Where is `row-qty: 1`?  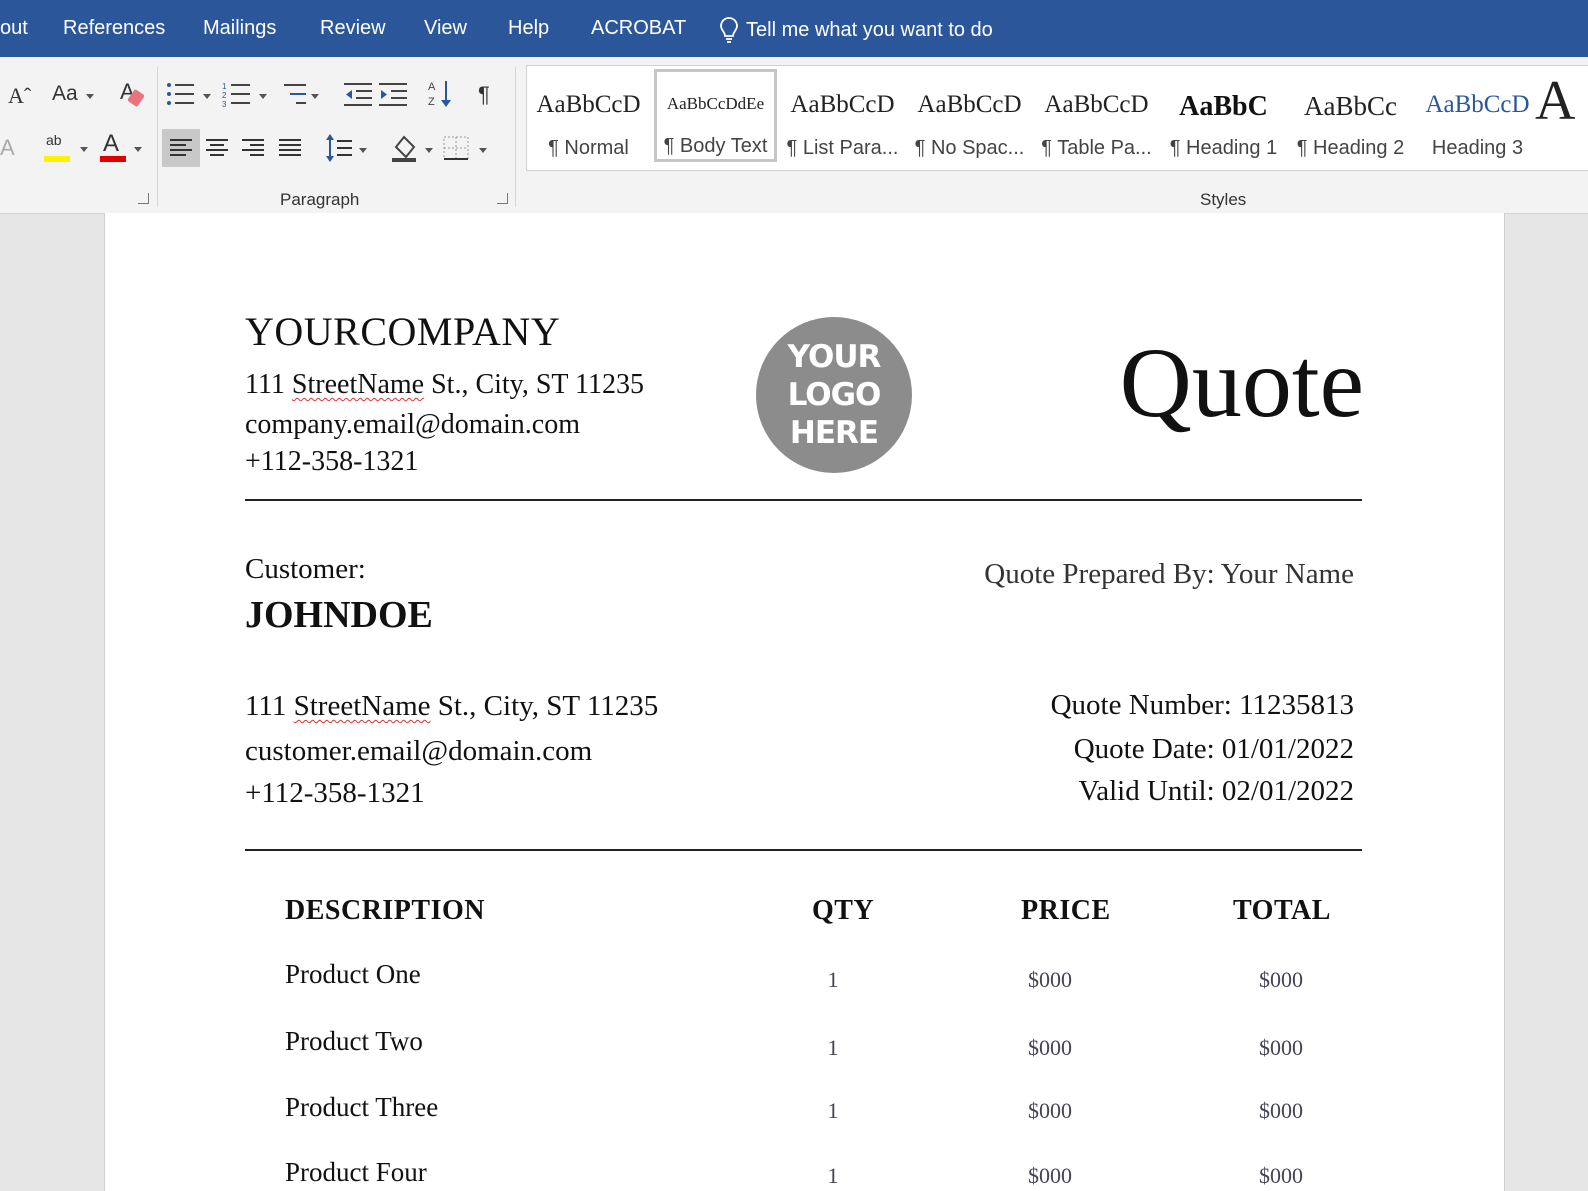 row-qty: 1 is located at coordinates (833, 1111).